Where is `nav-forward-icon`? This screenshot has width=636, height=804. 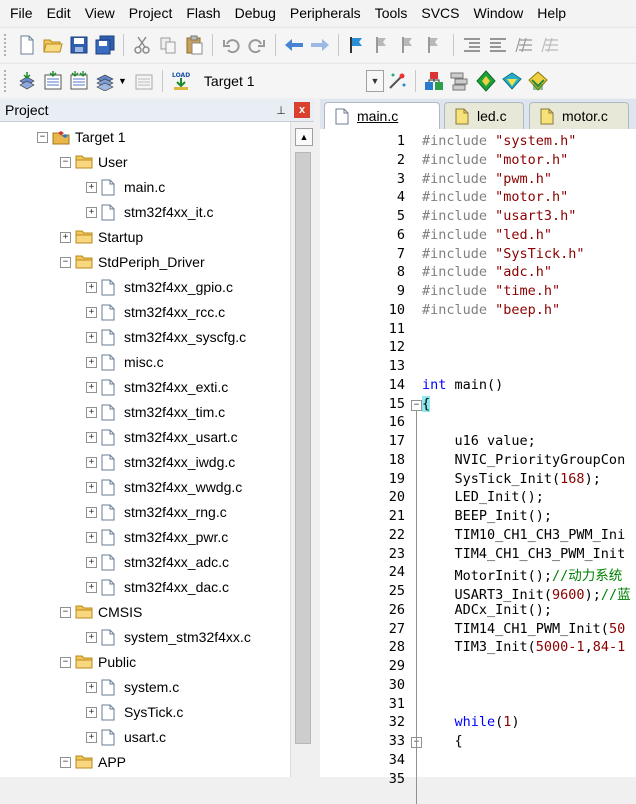 nav-forward-icon is located at coordinates (320, 45).